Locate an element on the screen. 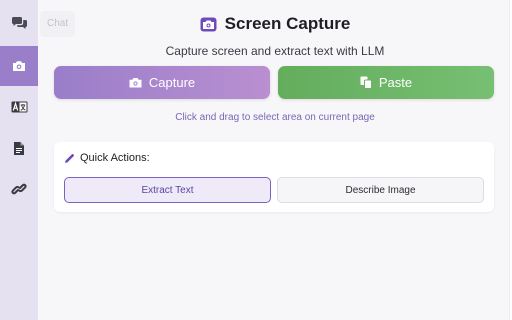 This screenshot has height=320, width=512. page-title: Screen Capture is located at coordinates (275, 24).